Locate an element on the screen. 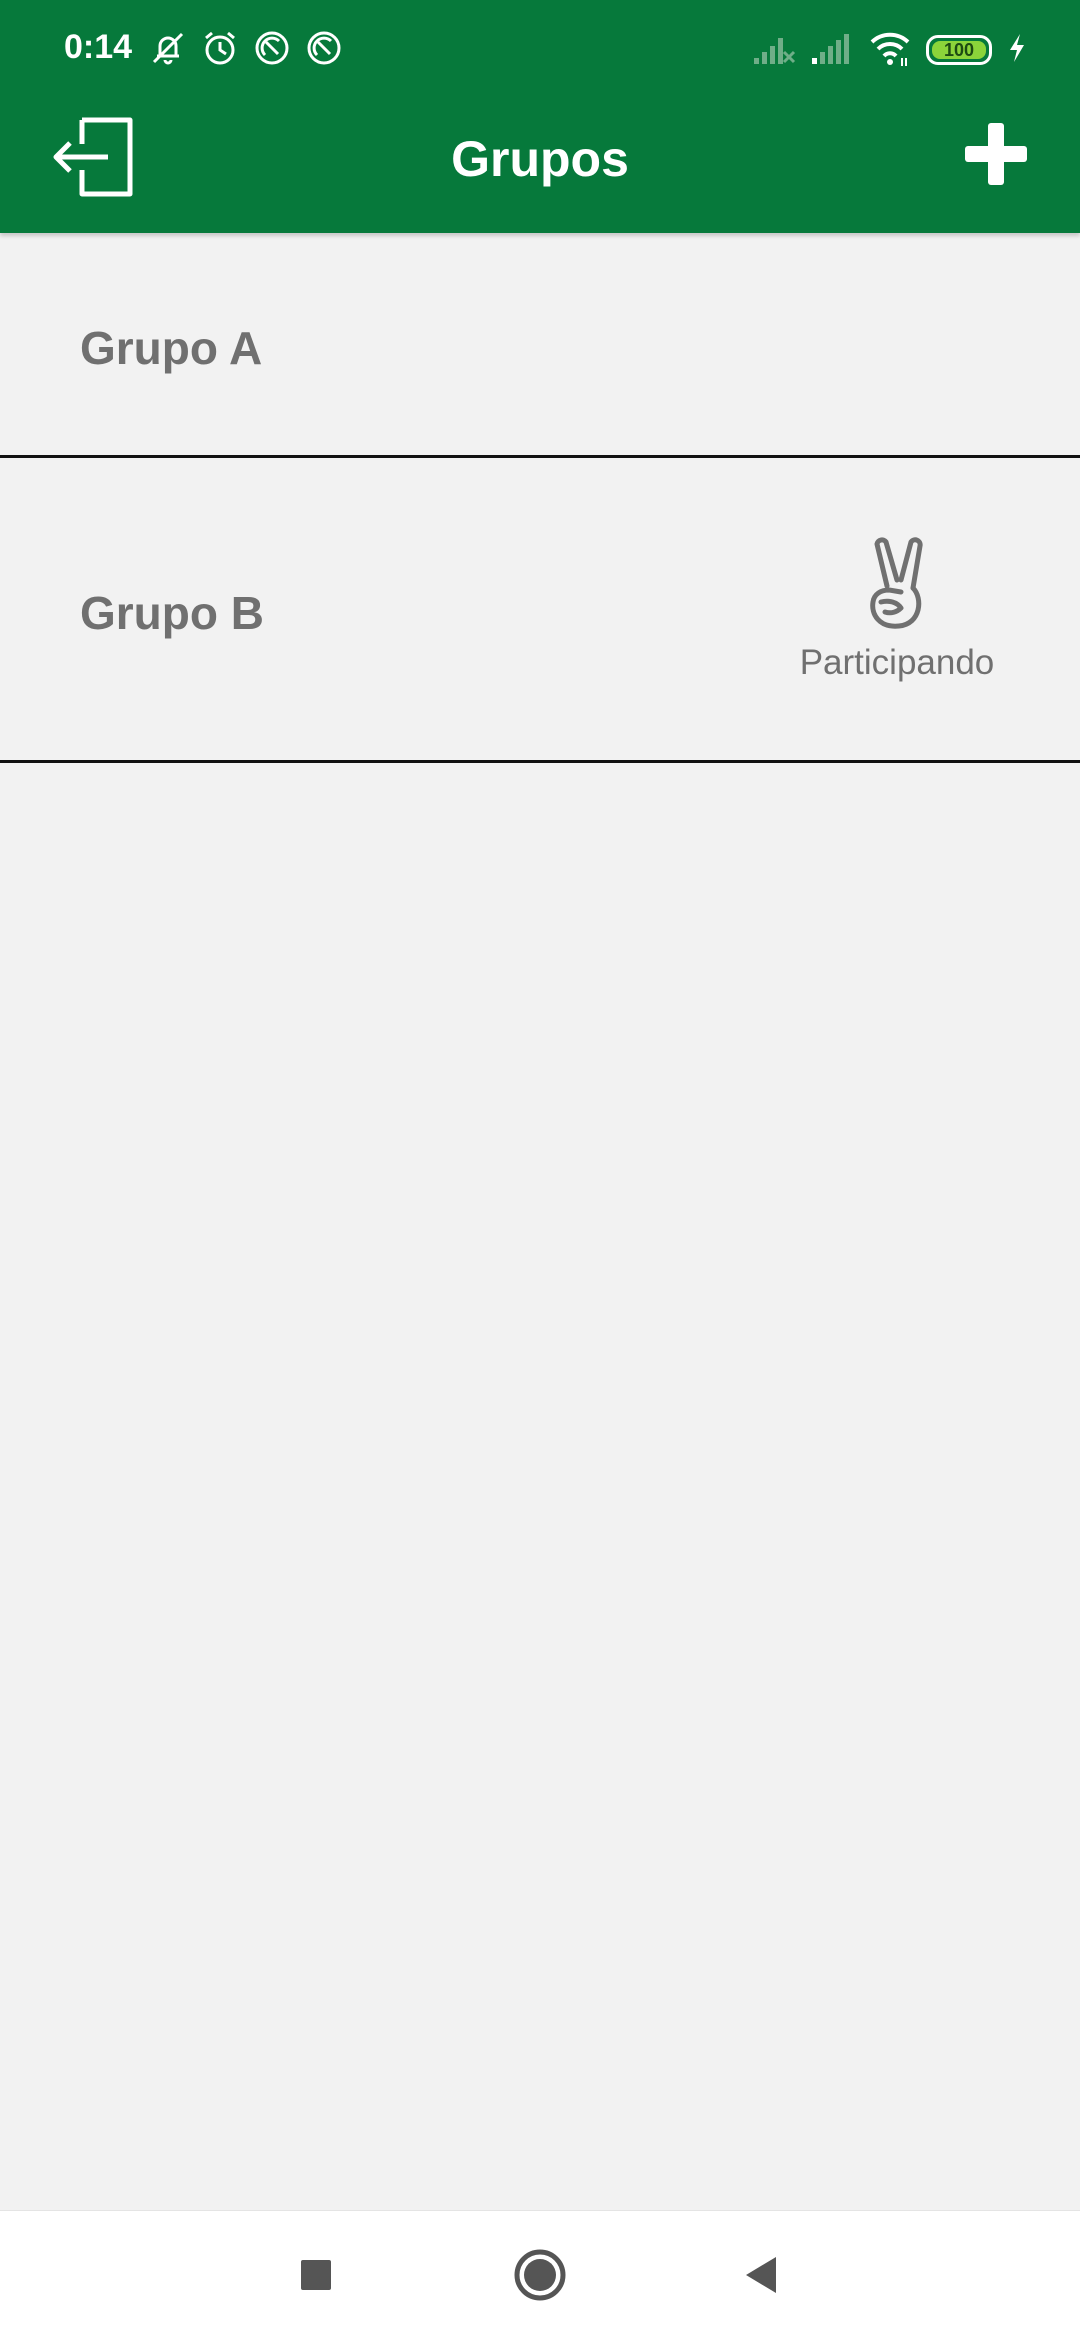  wifi-icon is located at coordinates (890, 50).